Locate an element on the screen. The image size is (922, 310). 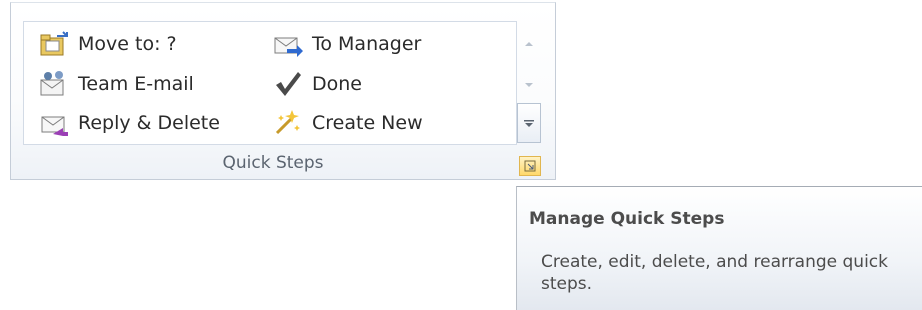
quick-step-reply-delete: Reply & Delete is located at coordinates (129, 123).